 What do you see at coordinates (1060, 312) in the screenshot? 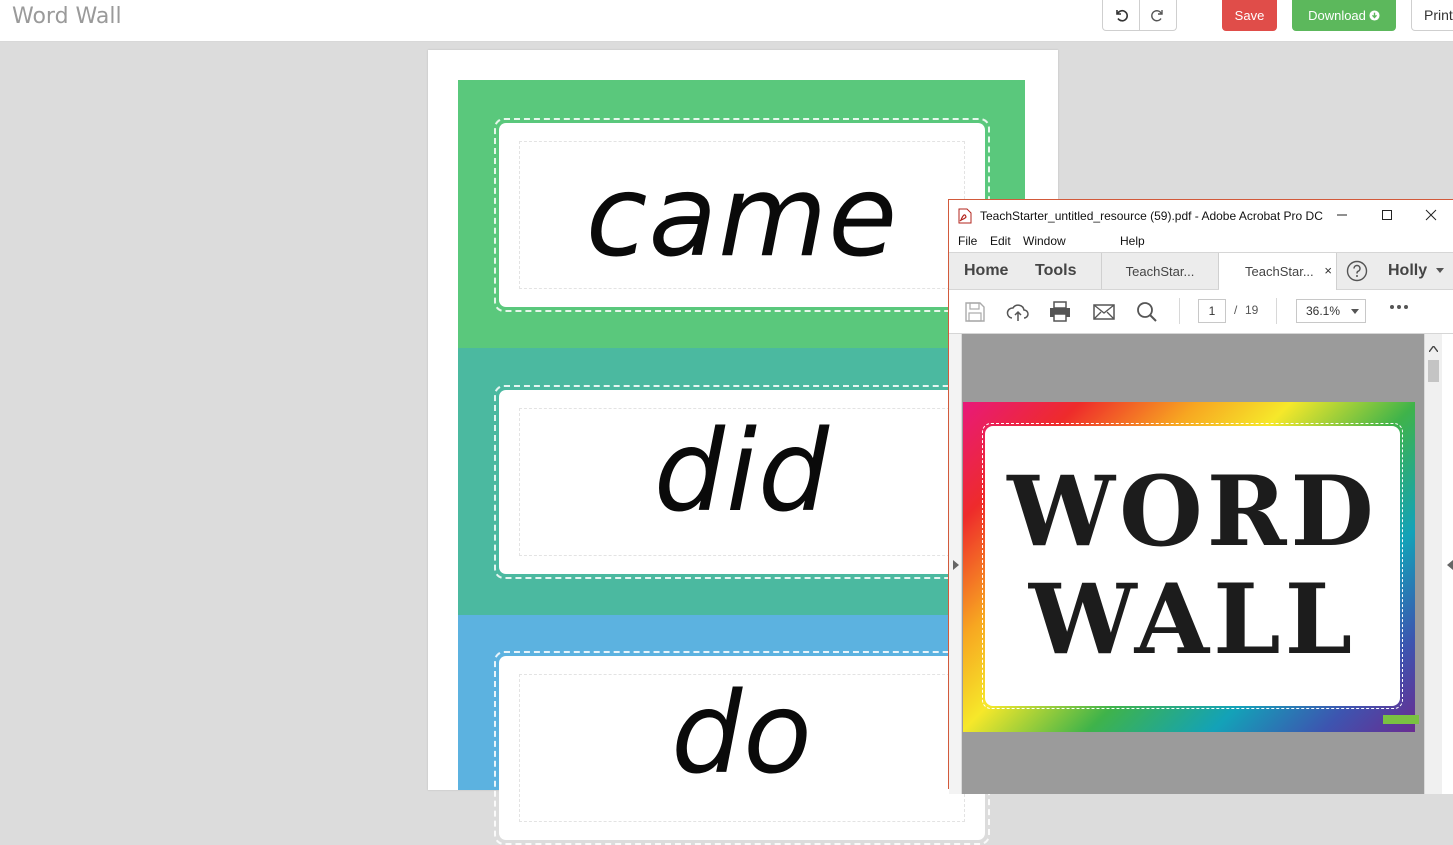
I see `print-icon` at bounding box center [1060, 312].